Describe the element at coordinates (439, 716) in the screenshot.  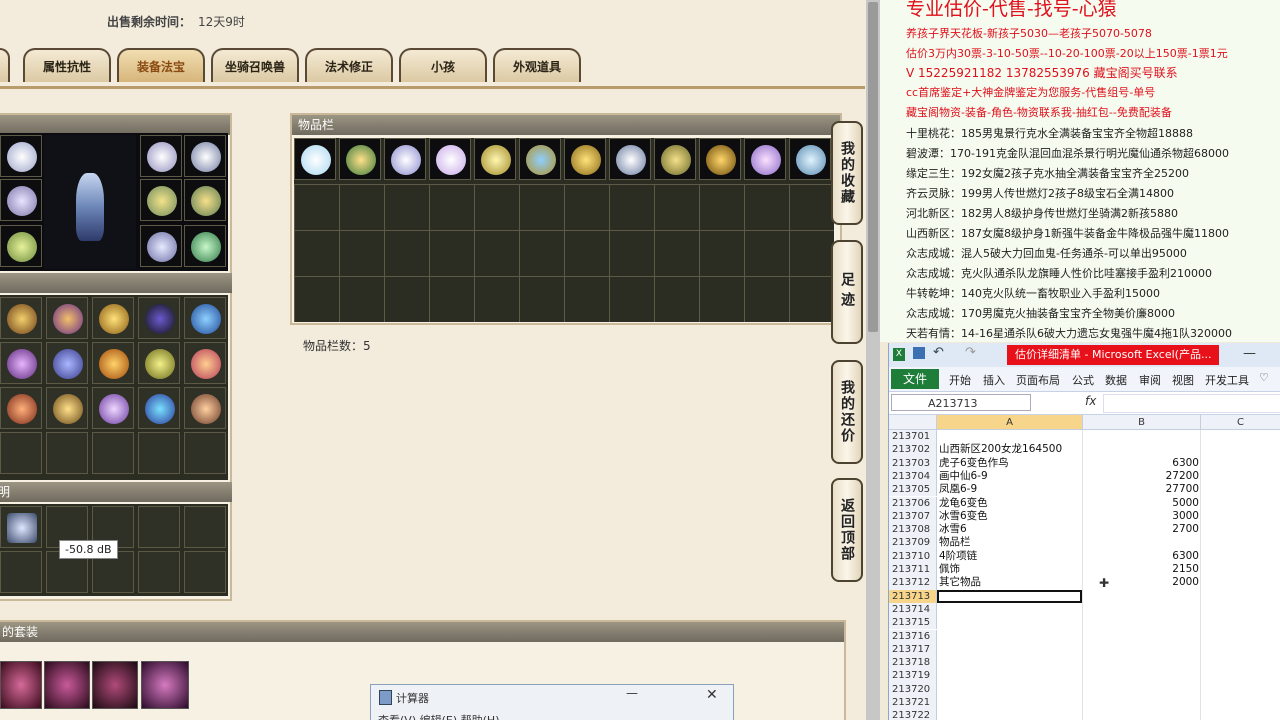
I see `calculator-menu: 查看(V) 编辑(E) 帮助(H)` at that location.